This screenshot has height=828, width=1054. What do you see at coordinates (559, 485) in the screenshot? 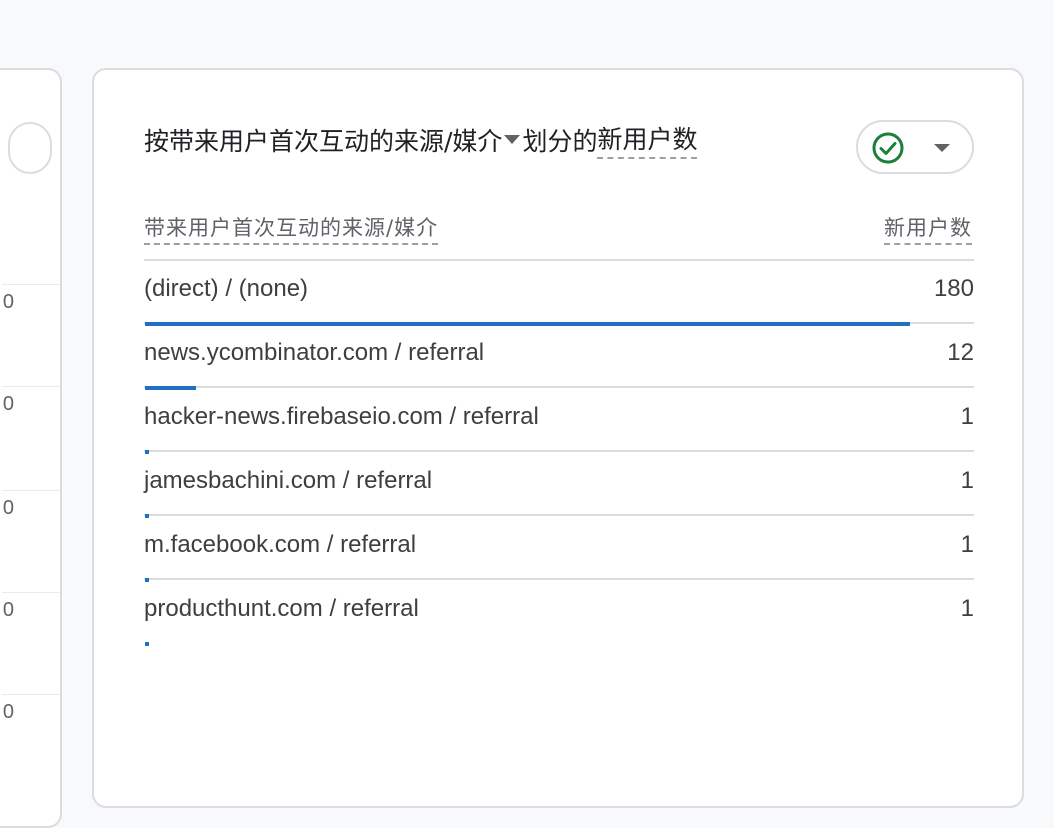
I see `table-row: jamesbachini.com / referral 1` at bounding box center [559, 485].